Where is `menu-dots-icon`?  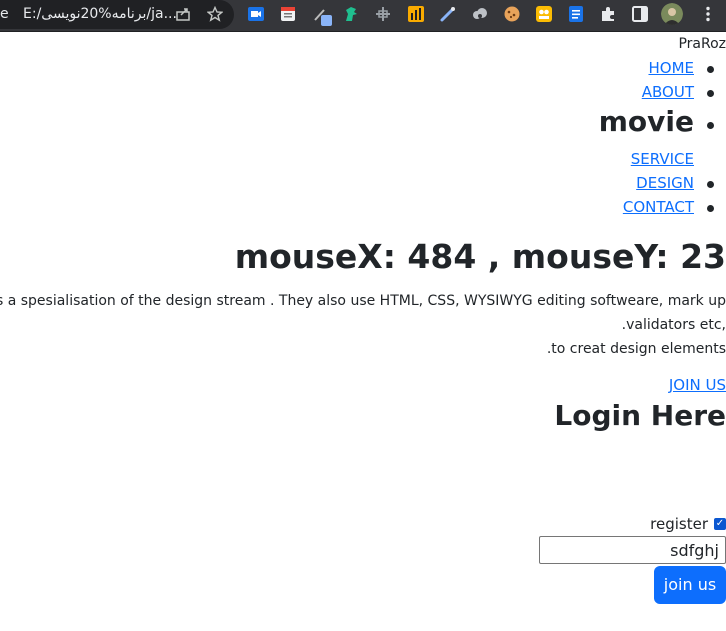
menu-dots-icon is located at coordinates (708, 14).